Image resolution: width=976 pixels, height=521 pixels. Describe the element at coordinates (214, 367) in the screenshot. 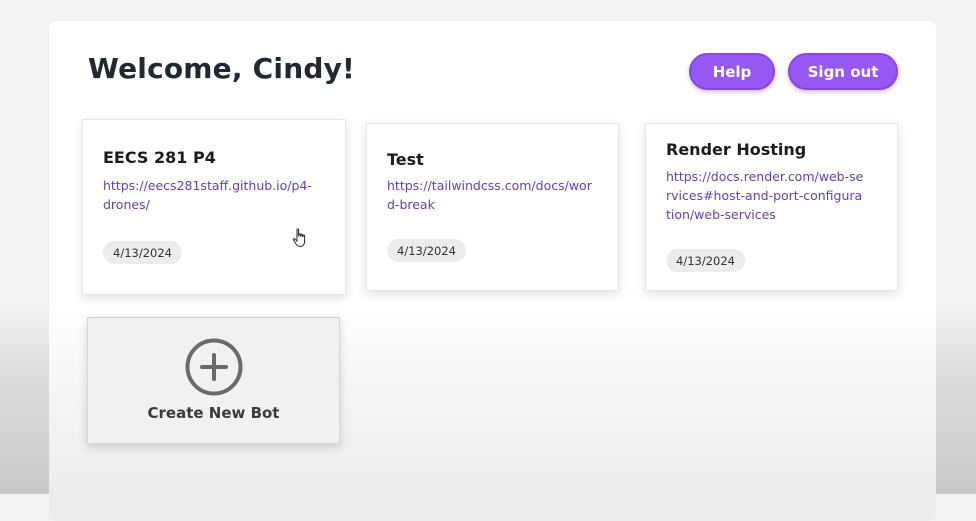

I see `plus-circle-icon` at that location.